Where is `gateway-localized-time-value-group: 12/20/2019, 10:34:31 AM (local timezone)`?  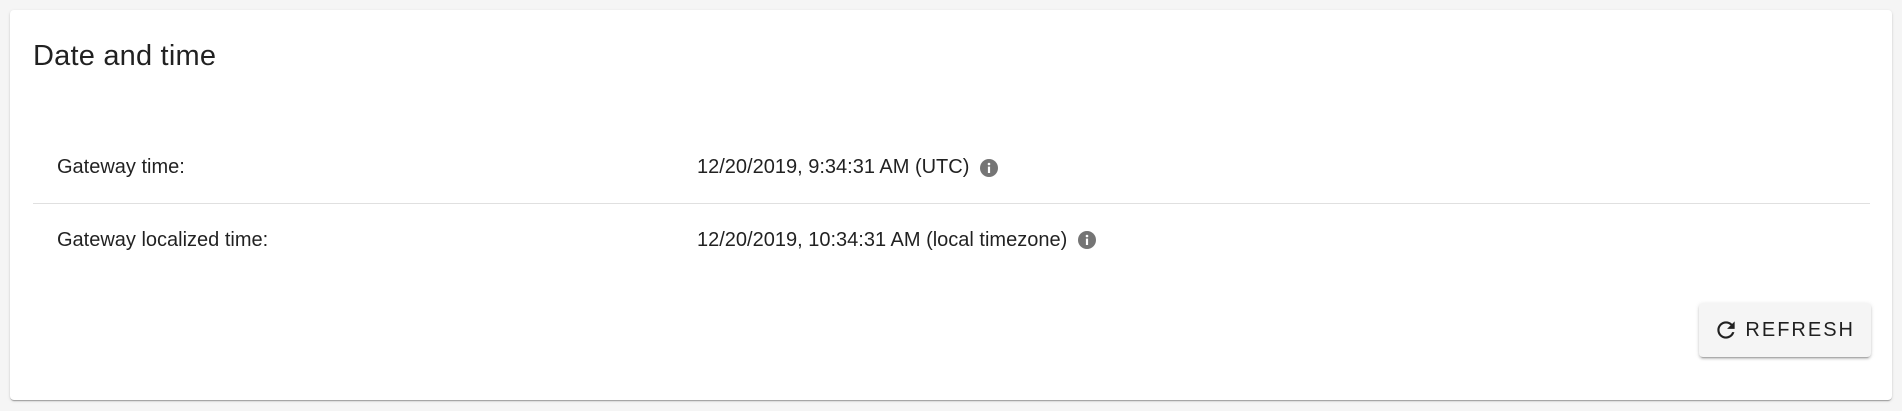
gateway-localized-time-value-group: 12/20/2019, 10:34:31 AM (local timezone) is located at coordinates (885, 240).